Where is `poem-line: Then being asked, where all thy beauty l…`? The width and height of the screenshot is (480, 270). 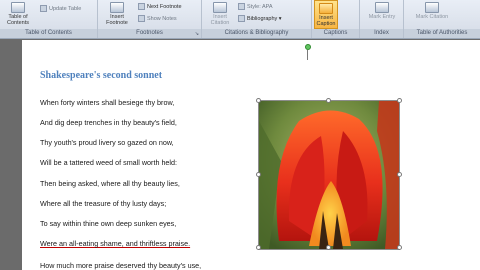 poem-line: Then being asked, where all thy beauty l… is located at coordinates (110, 183).